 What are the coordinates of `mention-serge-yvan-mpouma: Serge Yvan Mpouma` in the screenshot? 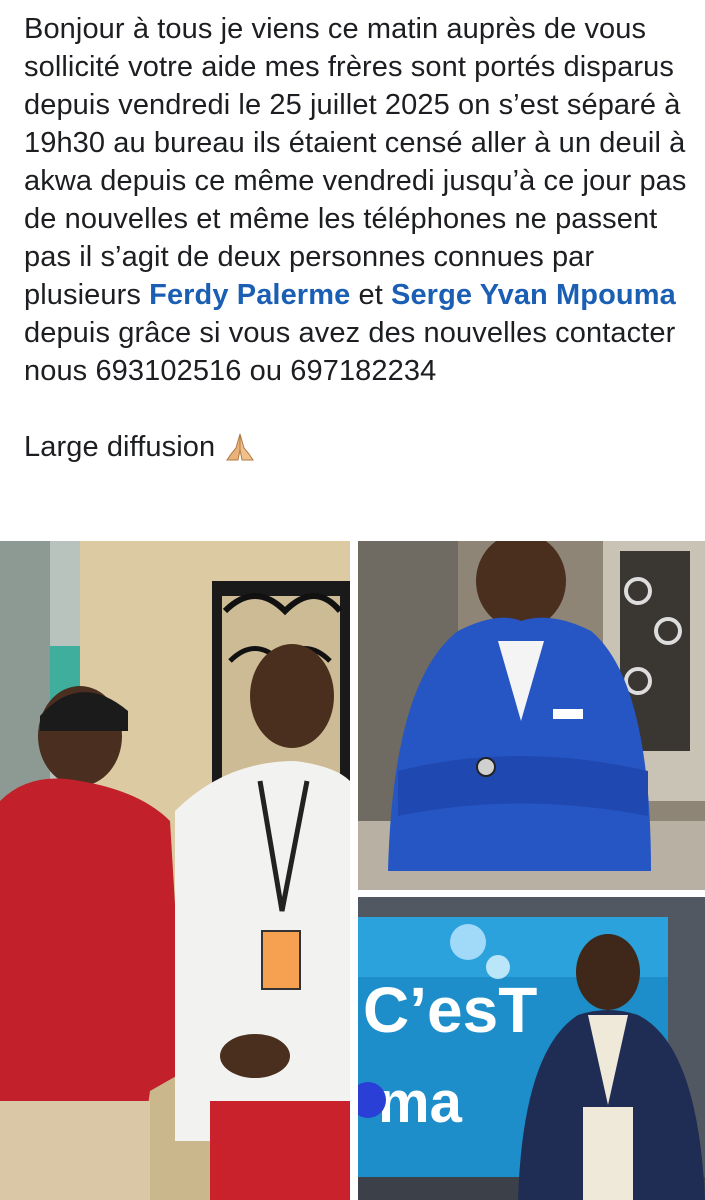 It's located at (533, 295).